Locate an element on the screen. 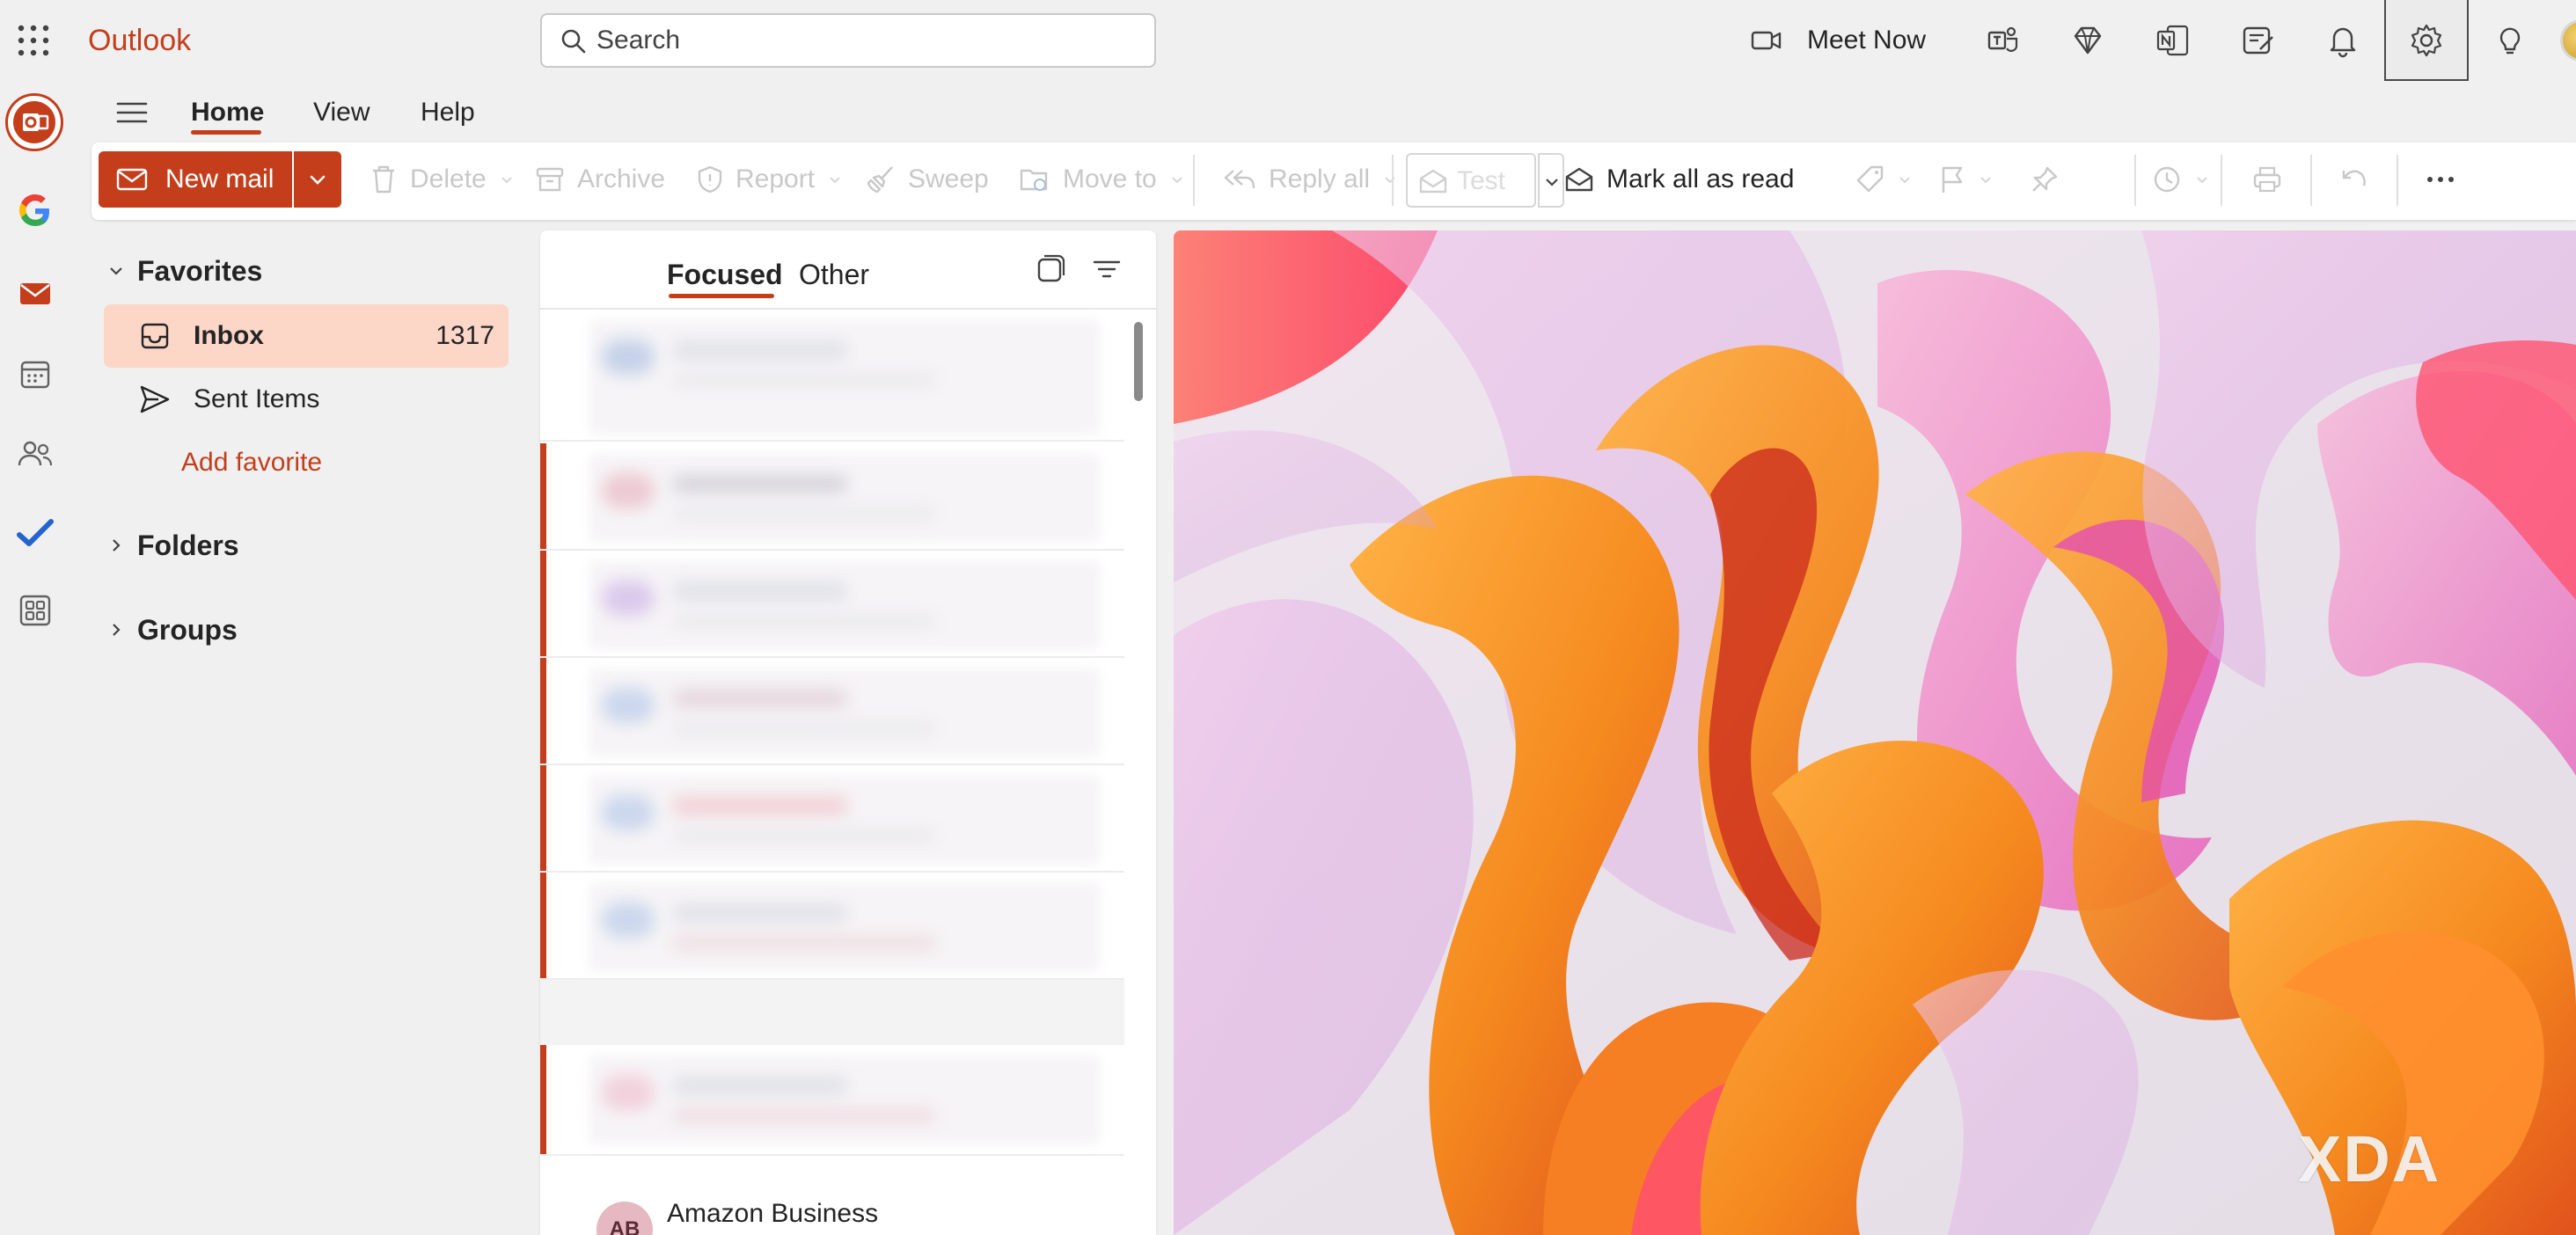  pivot-focused: Focused is located at coordinates (725, 274).